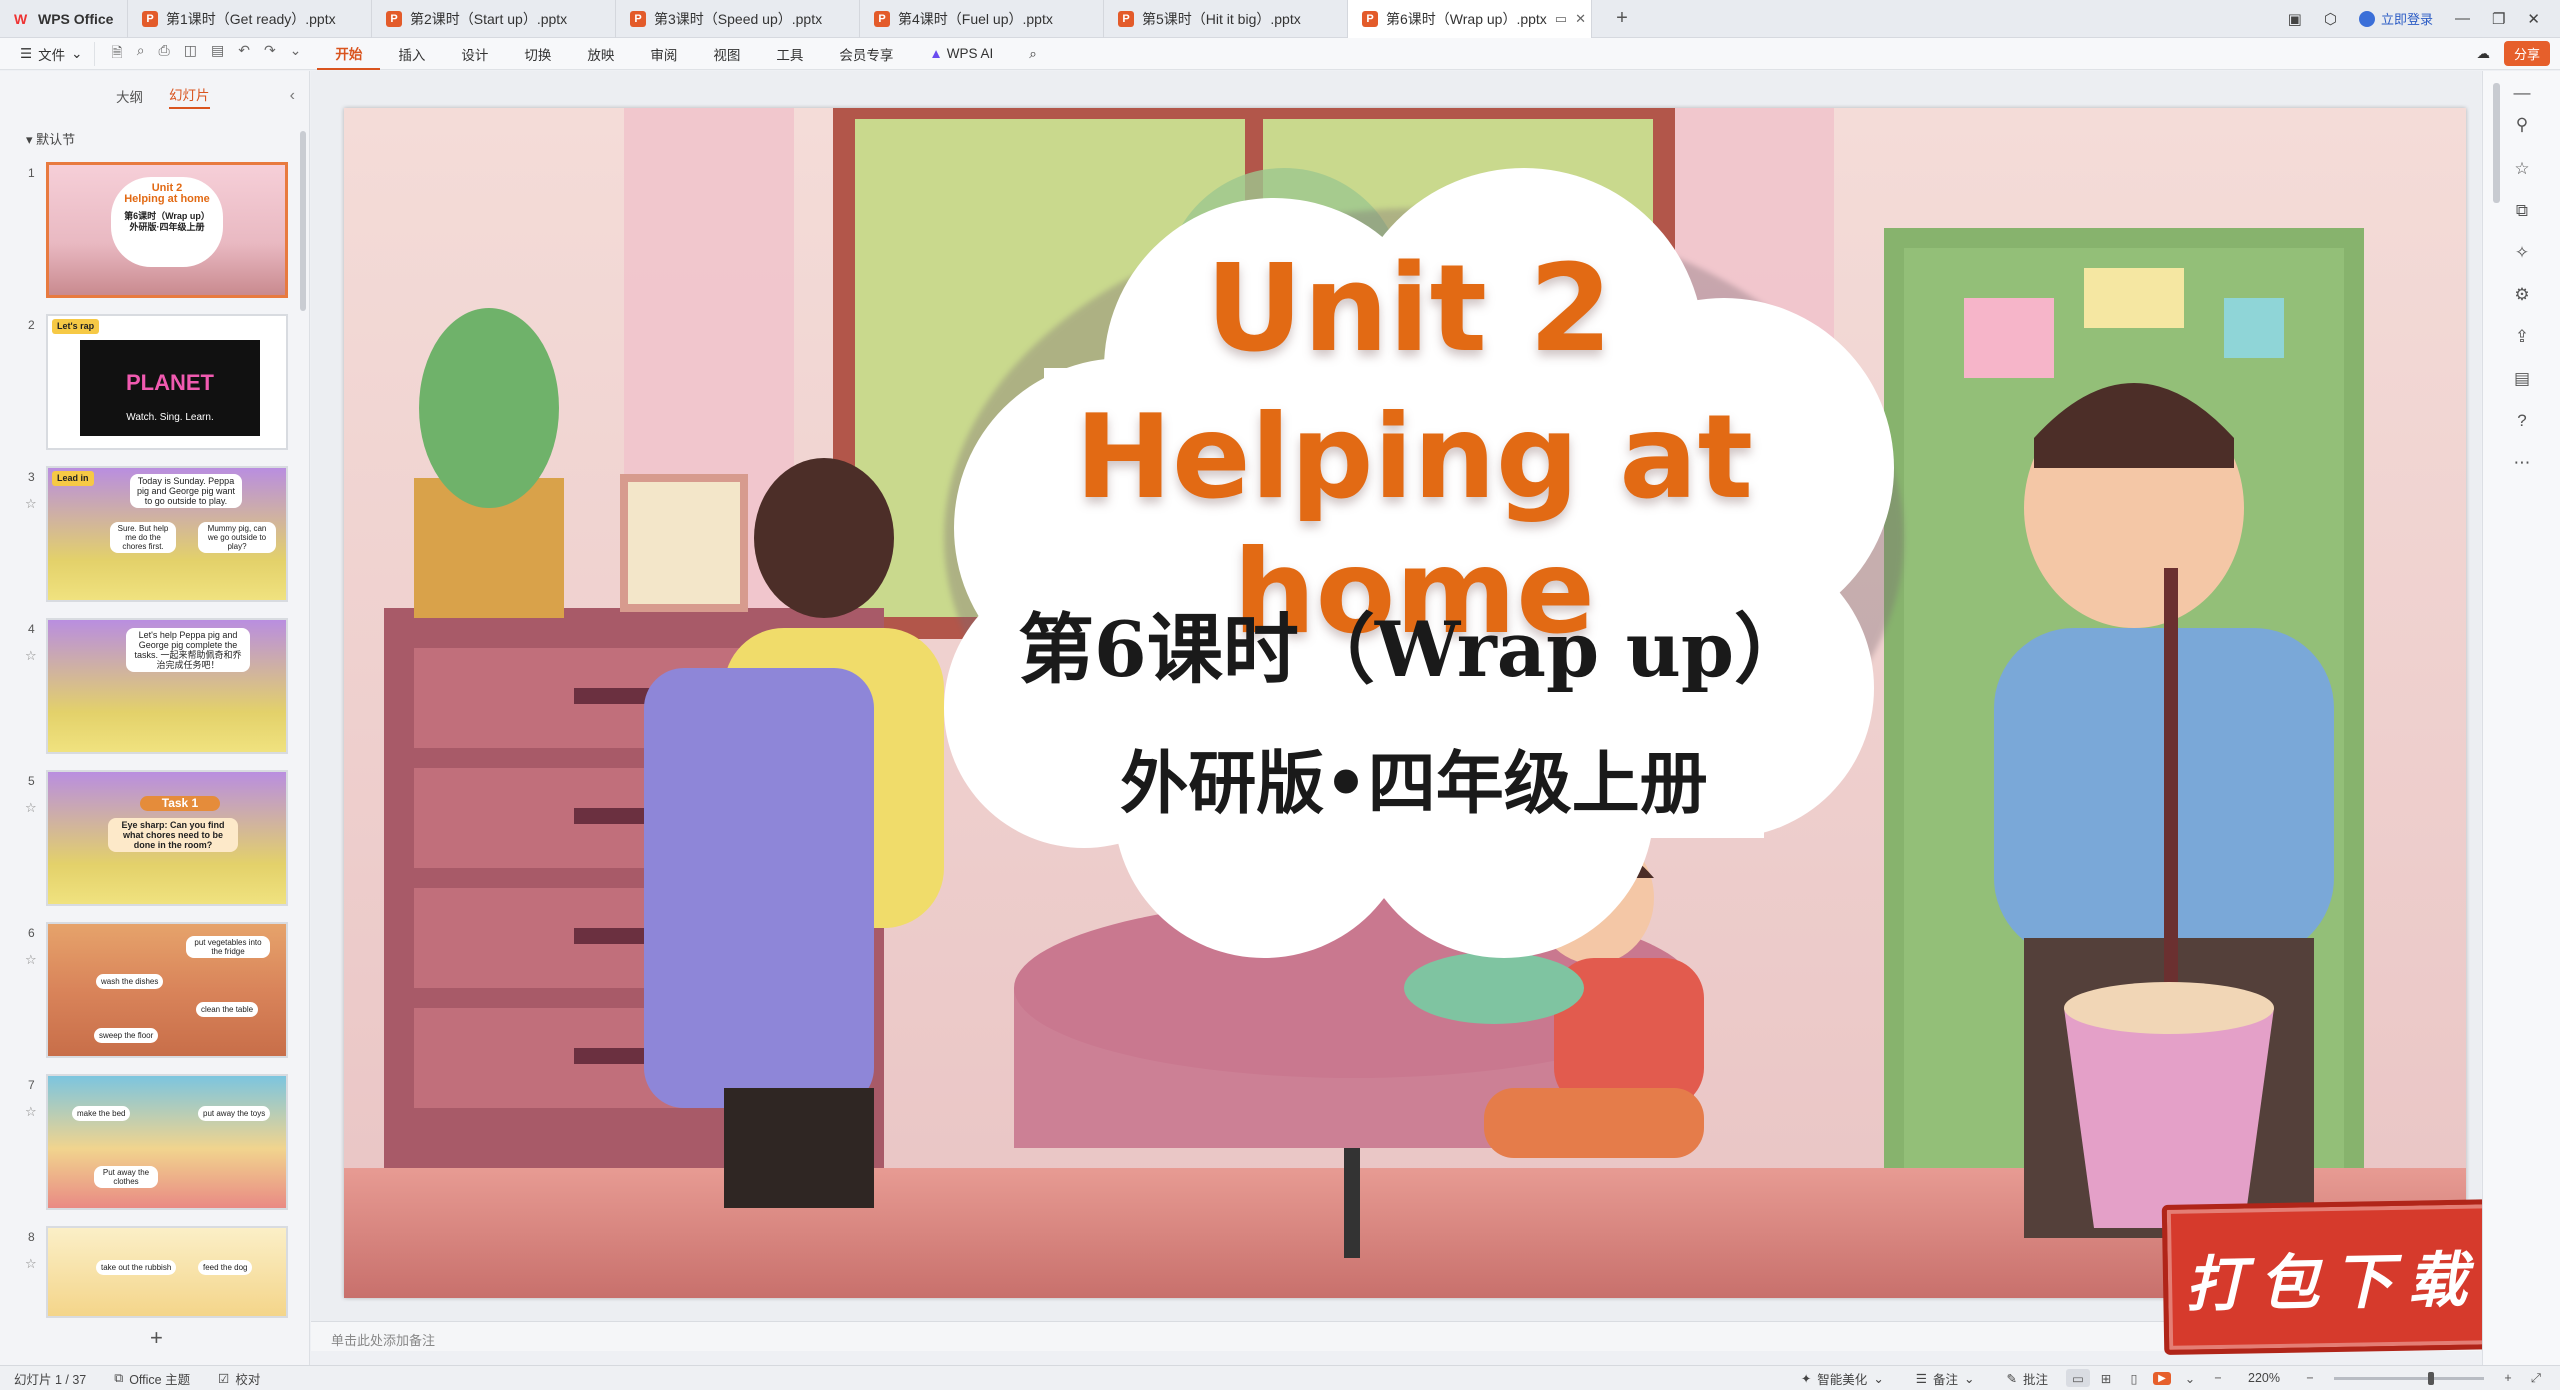 The width and height of the screenshot is (2560, 1390). What do you see at coordinates (250, 19) in the screenshot?
I see `tab-file-1: P 第1课时（Get ready）.pptx` at bounding box center [250, 19].